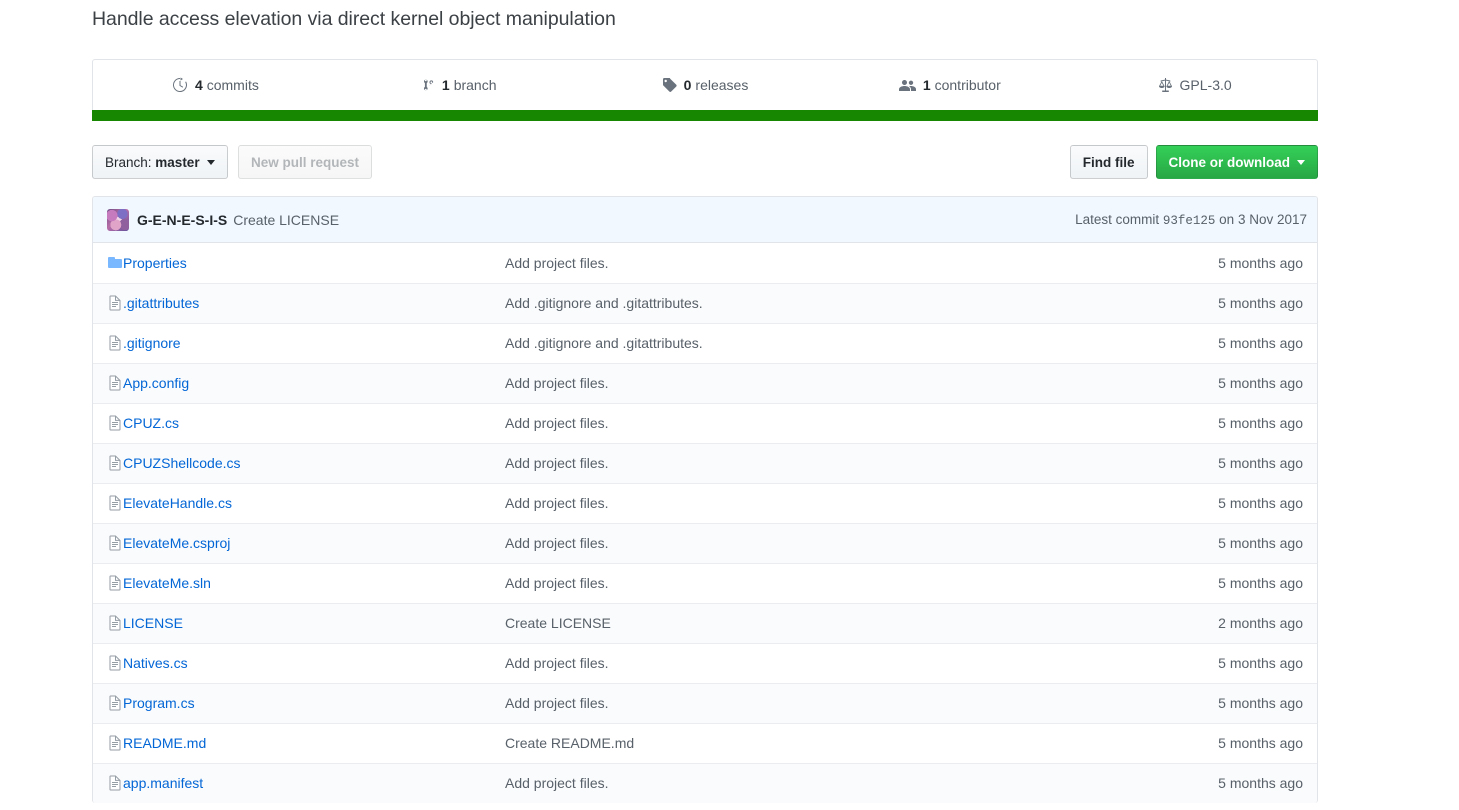  What do you see at coordinates (182, 220) in the screenshot?
I see `commit-author-link: G-E-N-E-S-I-S` at bounding box center [182, 220].